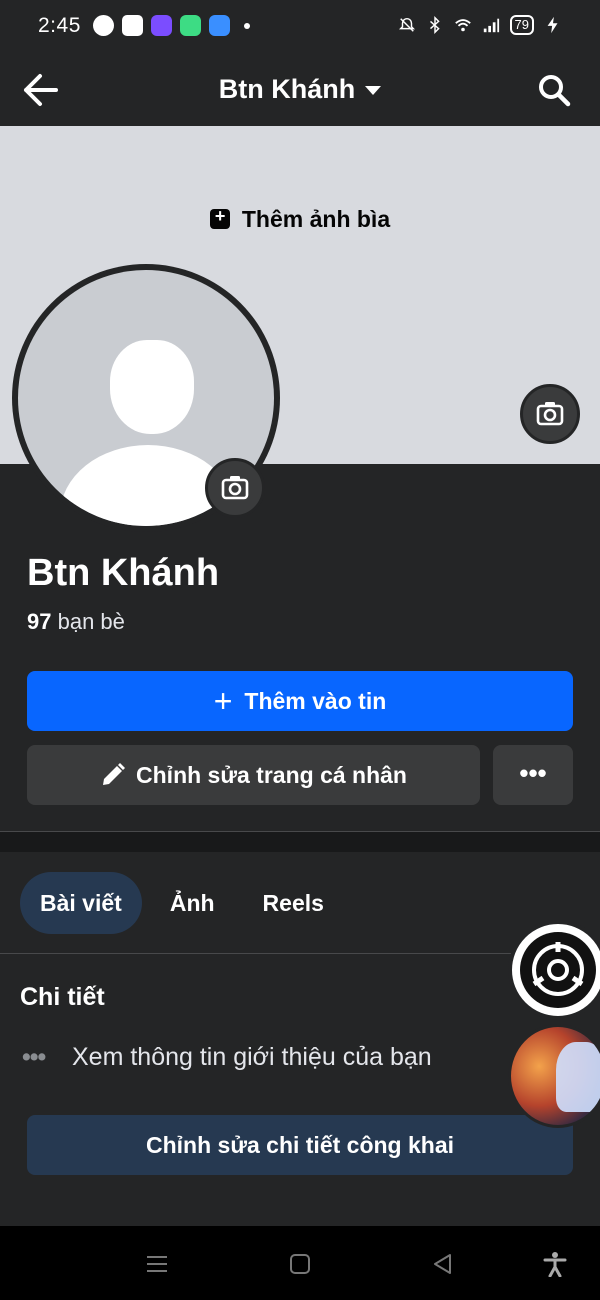 The image size is (600, 1300). I want to click on add-cover-label: Thêm ảnh bìa, so click(316, 219).